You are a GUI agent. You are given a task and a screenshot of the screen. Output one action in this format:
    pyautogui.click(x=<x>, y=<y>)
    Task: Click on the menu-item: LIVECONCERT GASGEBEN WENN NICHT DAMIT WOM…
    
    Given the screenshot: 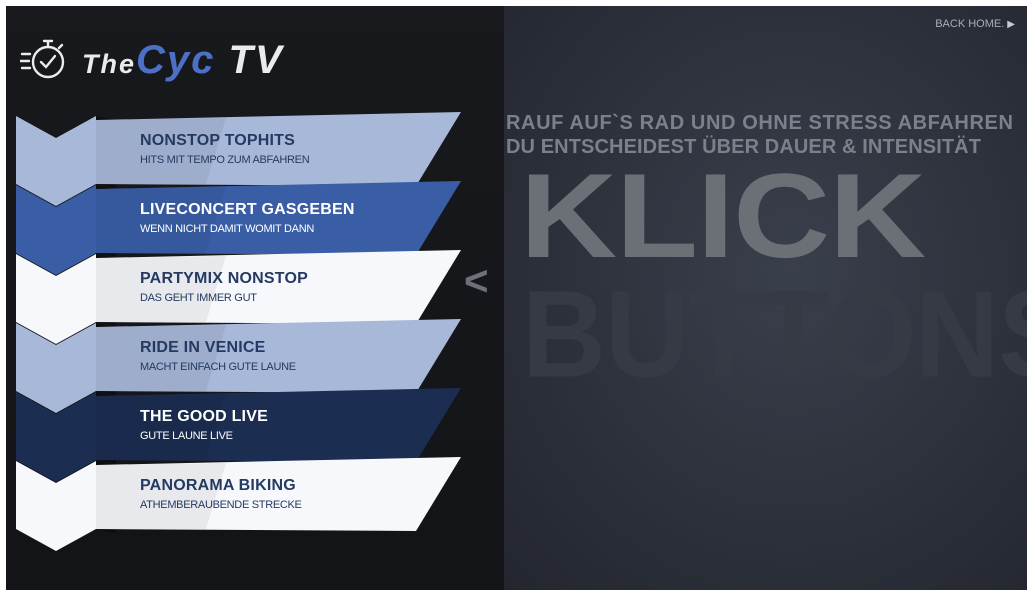 What is the action you would take?
    pyautogui.click(x=300, y=224)
    